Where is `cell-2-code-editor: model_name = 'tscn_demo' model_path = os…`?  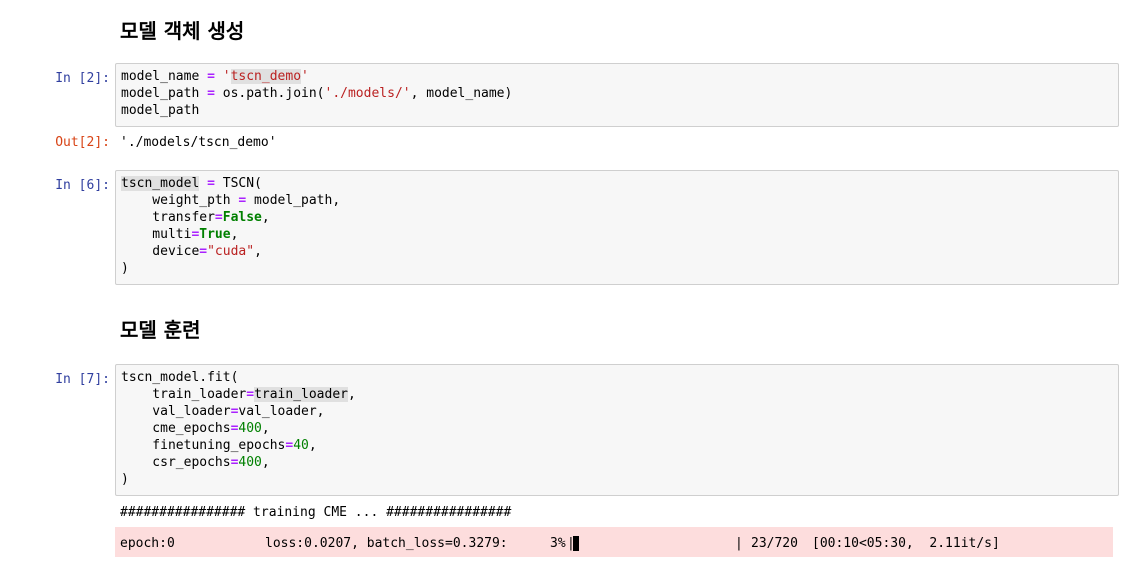
cell-2-code-editor: model_name = 'tscn_demo' model_path = os… is located at coordinates (617, 95).